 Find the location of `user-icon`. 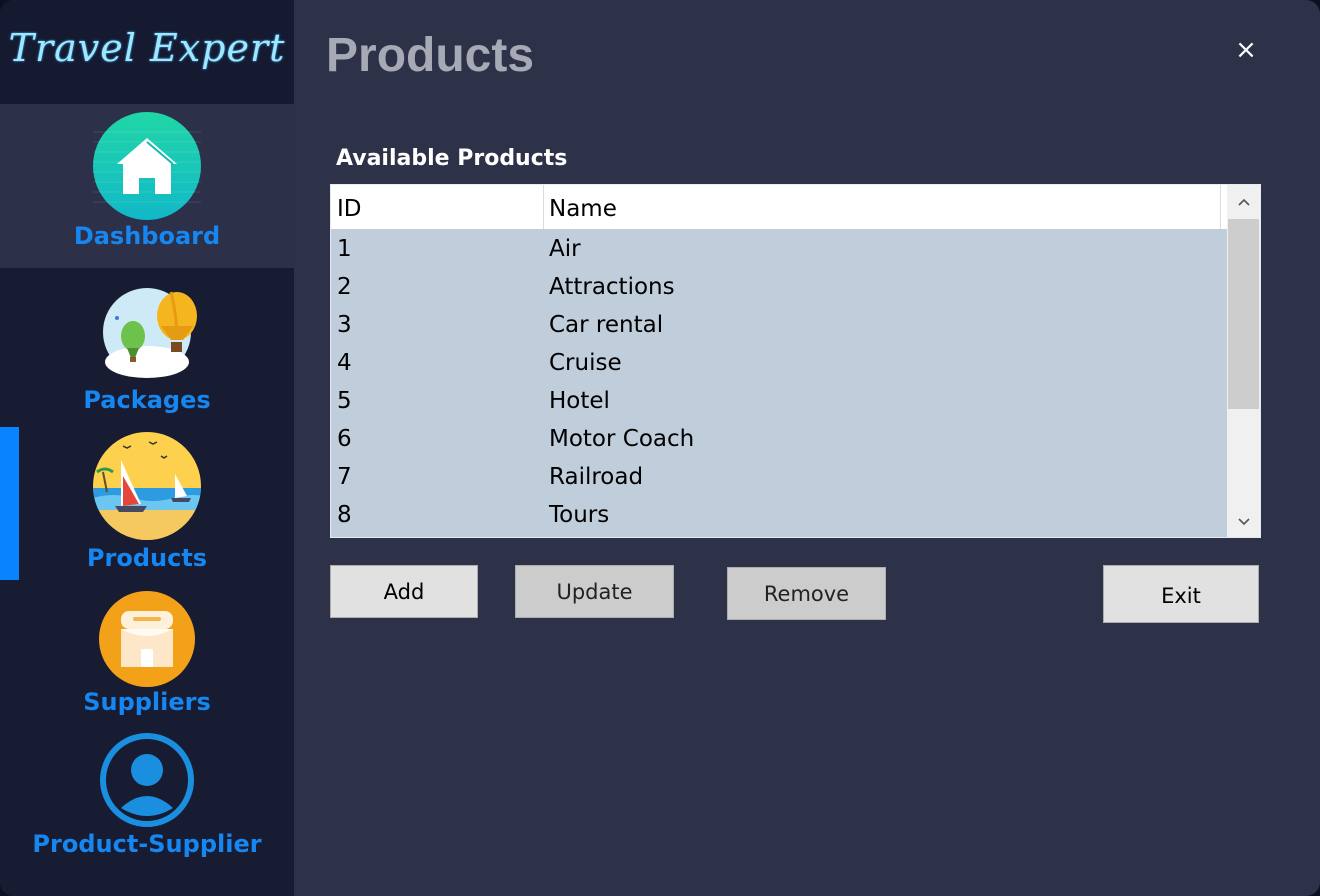

user-icon is located at coordinates (147, 780).